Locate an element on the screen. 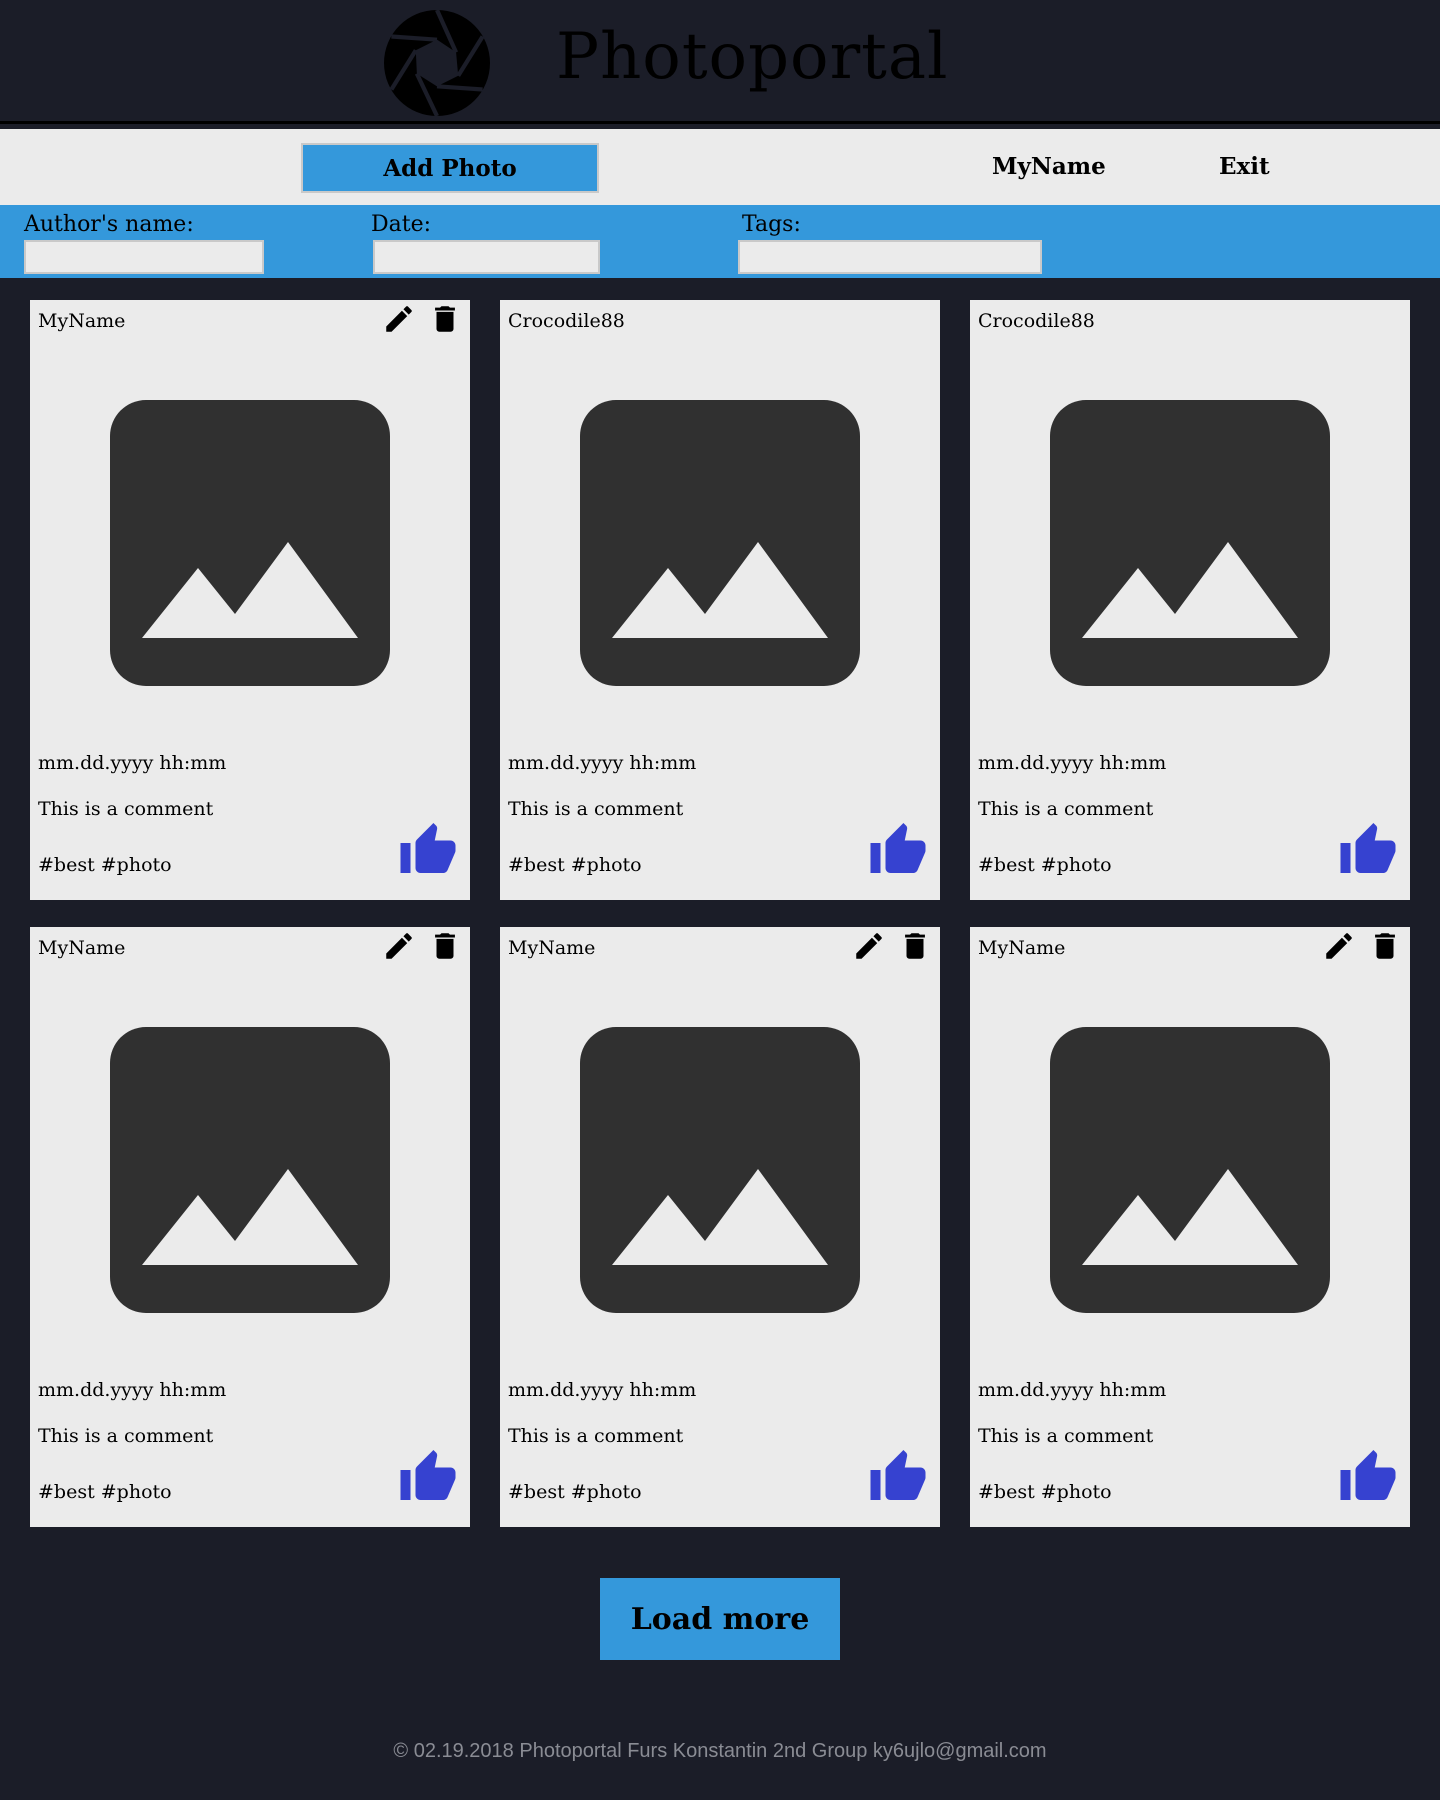 Image resolution: width=1440 pixels, height=1800 pixels. site-title: Photoportal is located at coordinates (752, 57).